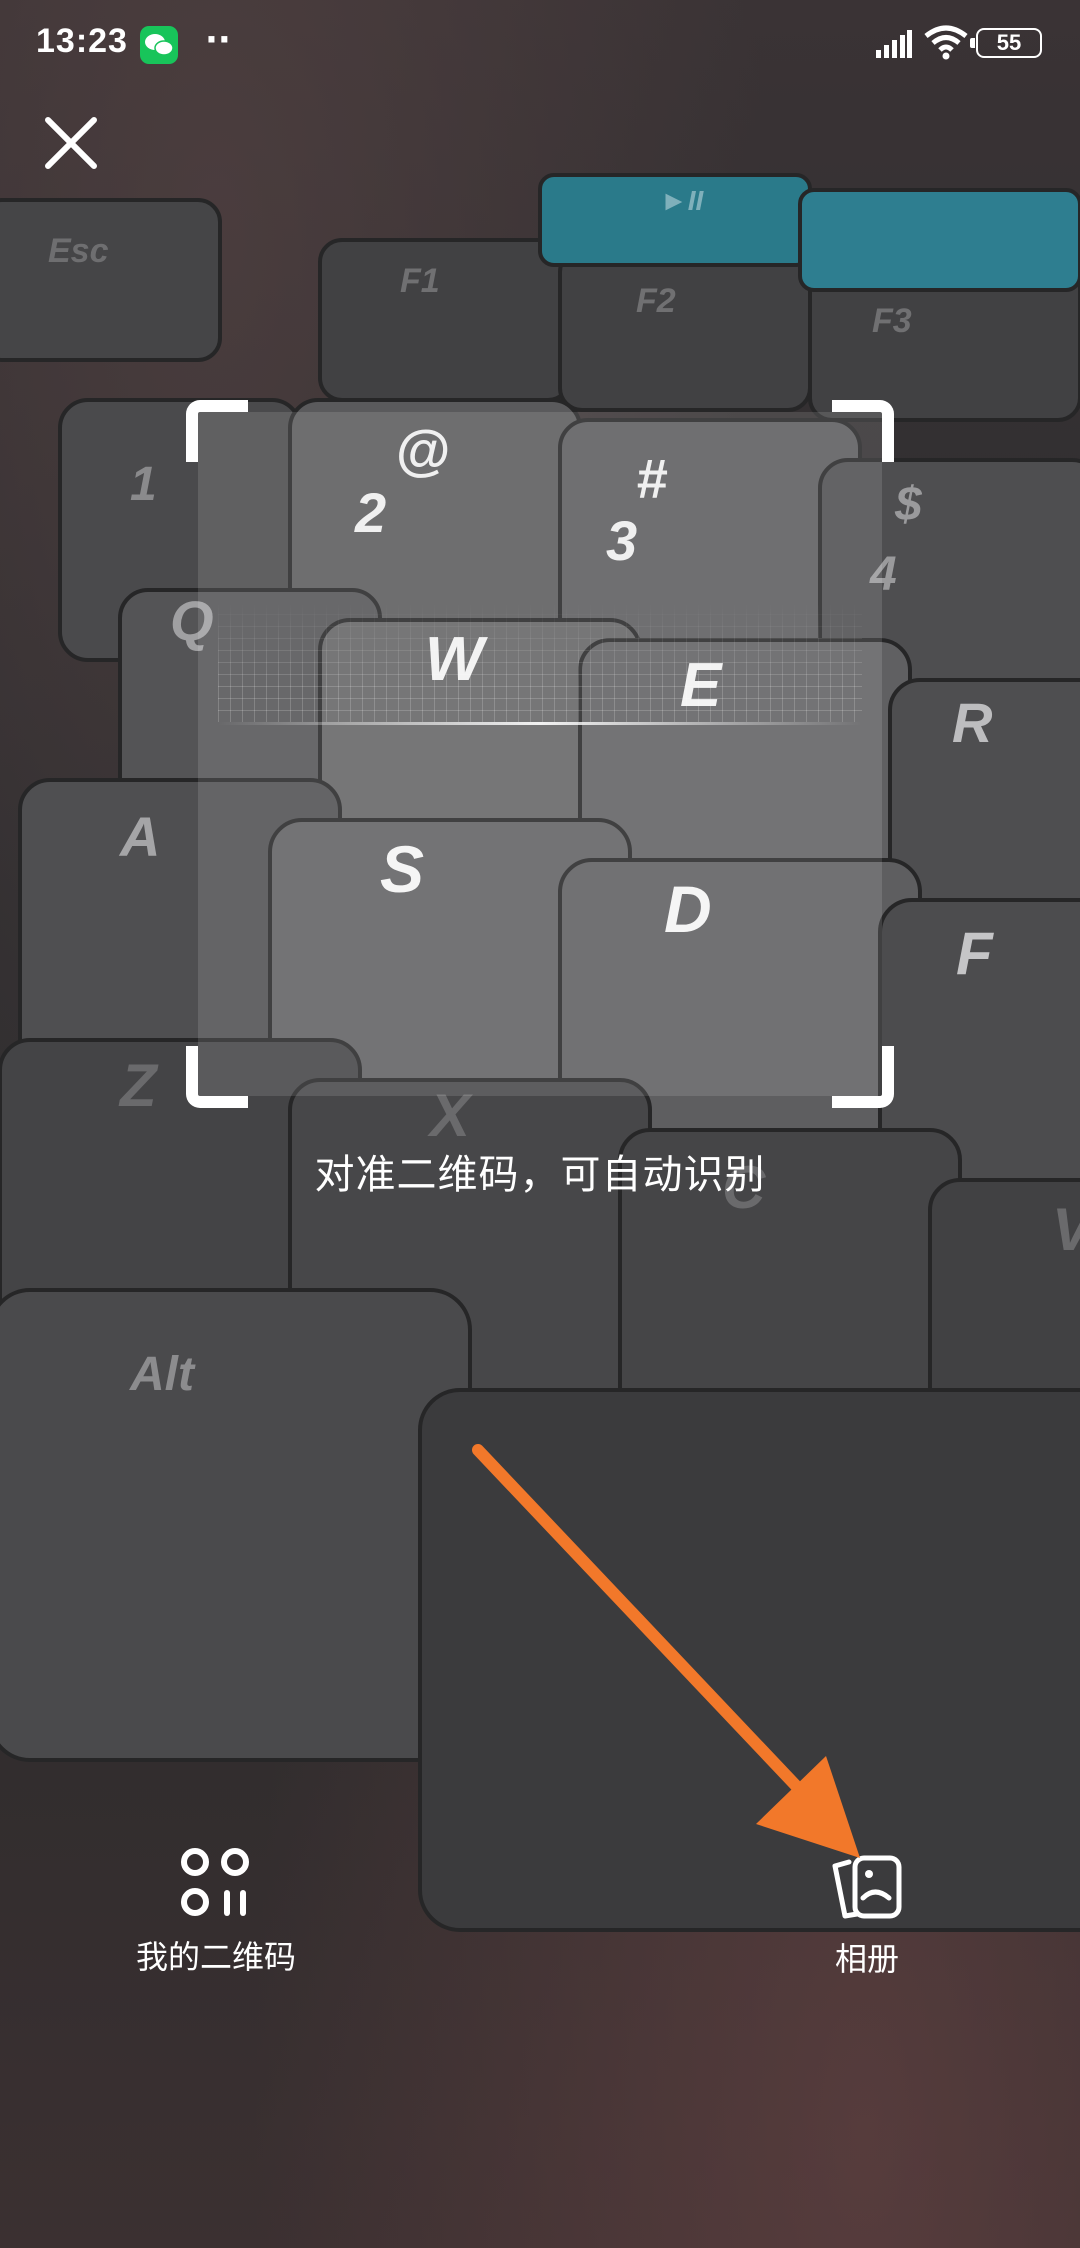 Image resolution: width=1080 pixels, height=2248 pixels. I want to click on close-button, so click(71, 143).